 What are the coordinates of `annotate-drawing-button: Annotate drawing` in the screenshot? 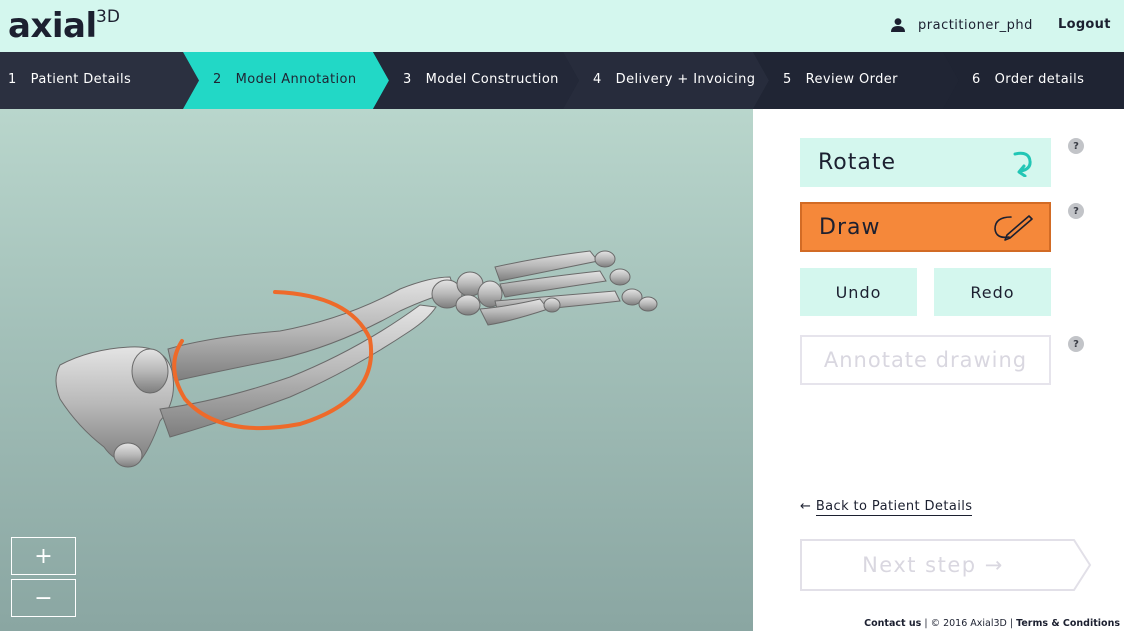 It's located at (925, 360).